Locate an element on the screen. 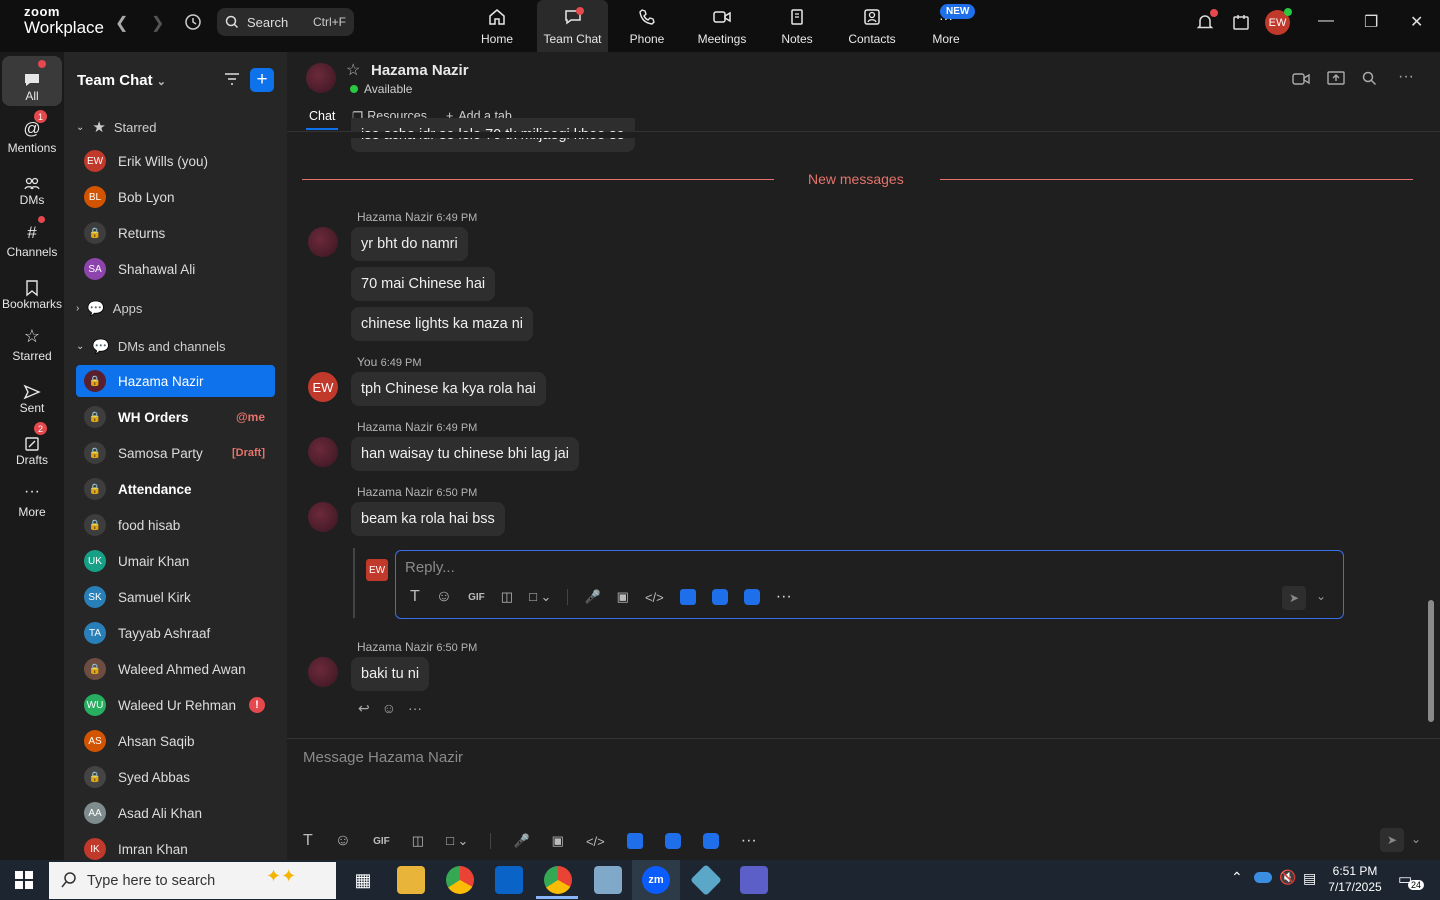 The image size is (1440, 900). sidebar-item: BL Bob Lyon is located at coordinates (175, 197).